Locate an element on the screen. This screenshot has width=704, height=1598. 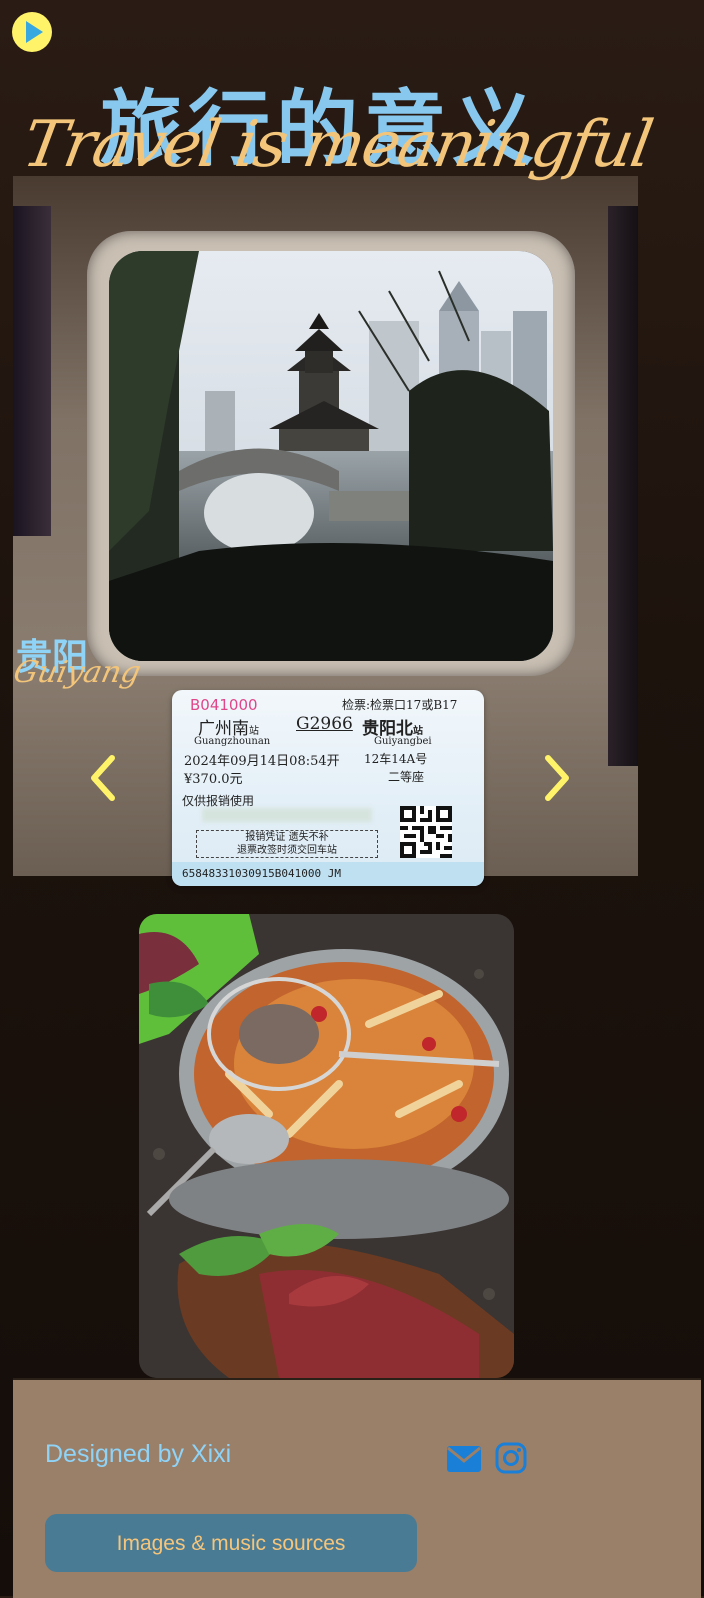
designer-credit: Designed by Xixi is located at coordinates (138, 1454).